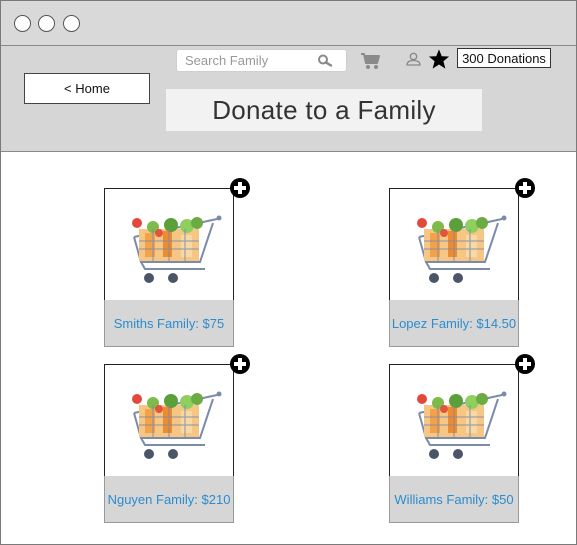  I want to click on window-titlebar, so click(288, 23).